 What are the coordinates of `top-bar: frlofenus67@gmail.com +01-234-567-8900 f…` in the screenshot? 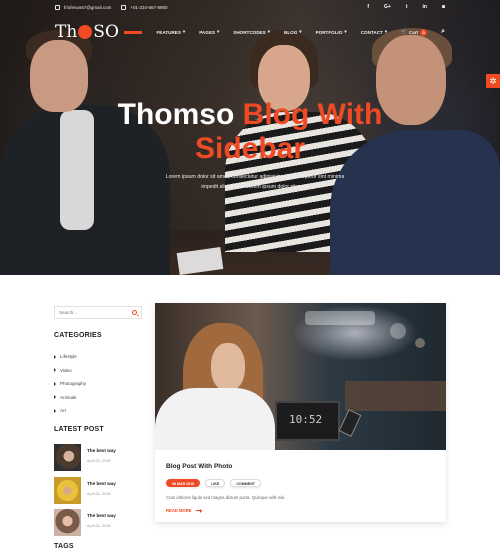 It's located at (250, 7).